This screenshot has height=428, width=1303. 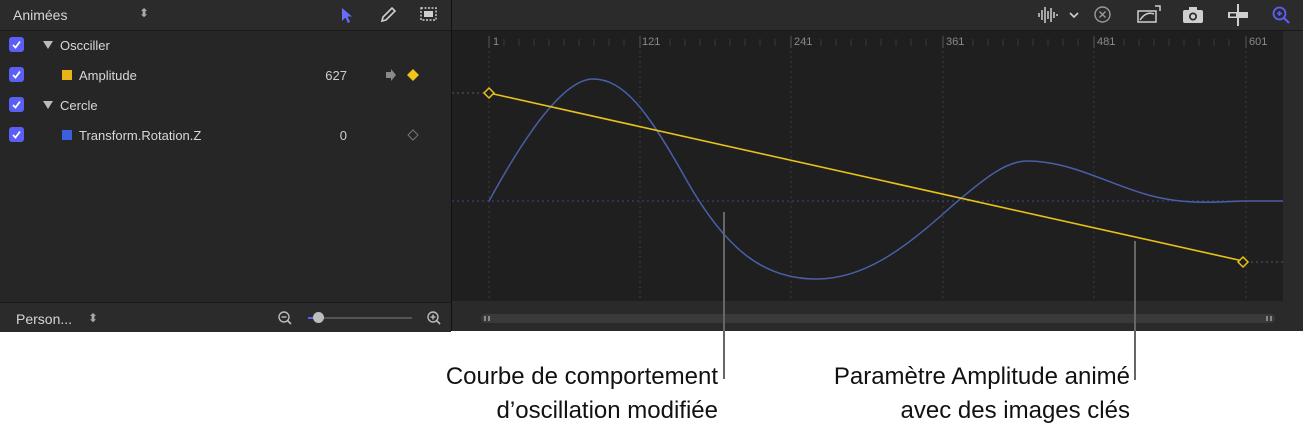 What do you see at coordinates (413, 75) in the screenshot?
I see `keyframe-diamond-icon` at bounding box center [413, 75].